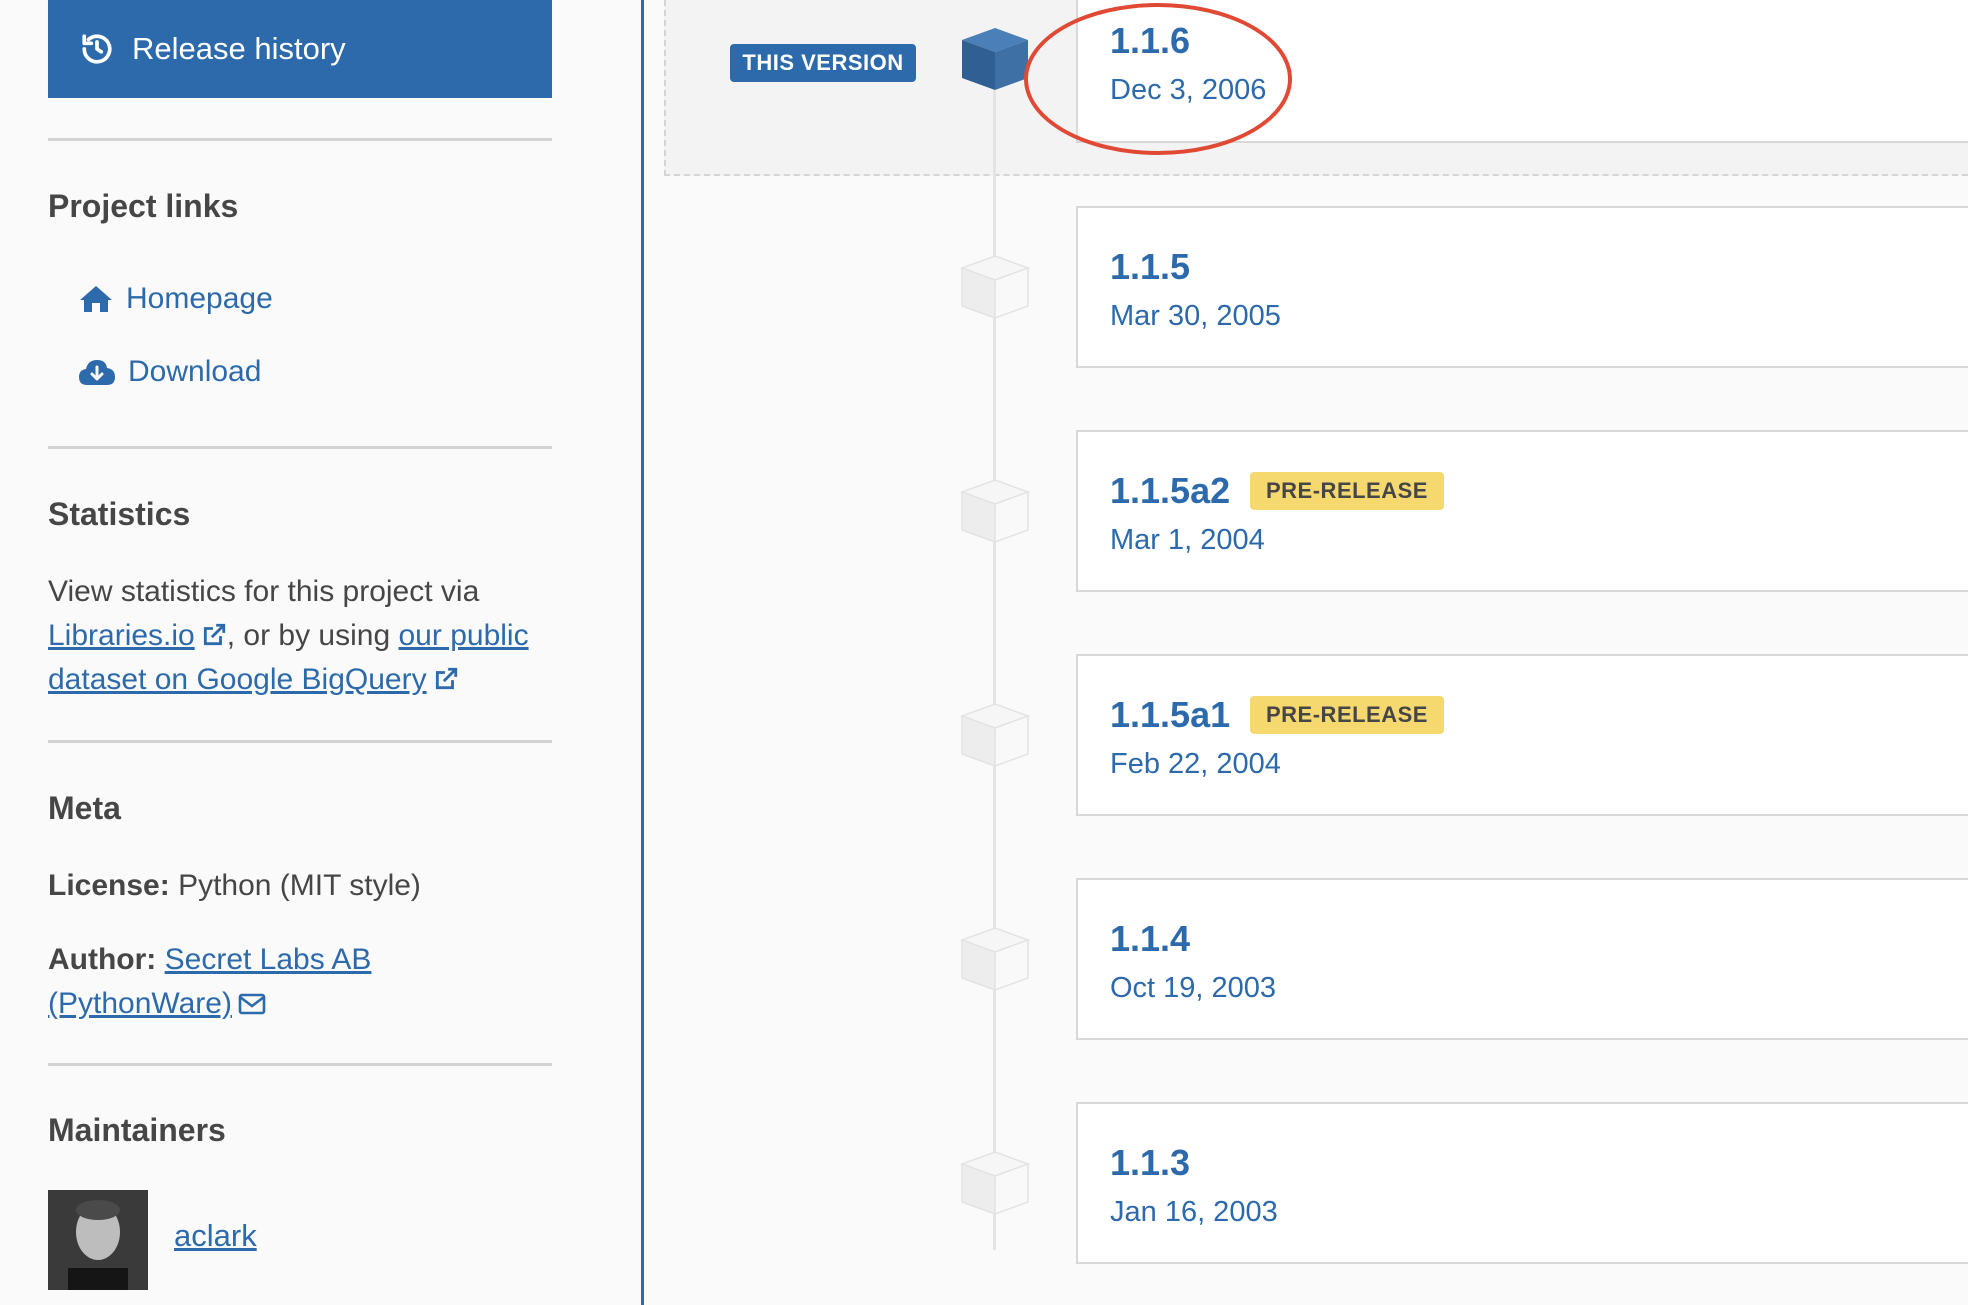  What do you see at coordinates (1522, 959) in the screenshot?
I see `release-card: 1.1.4 Oct 19, 2003` at bounding box center [1522, 959].